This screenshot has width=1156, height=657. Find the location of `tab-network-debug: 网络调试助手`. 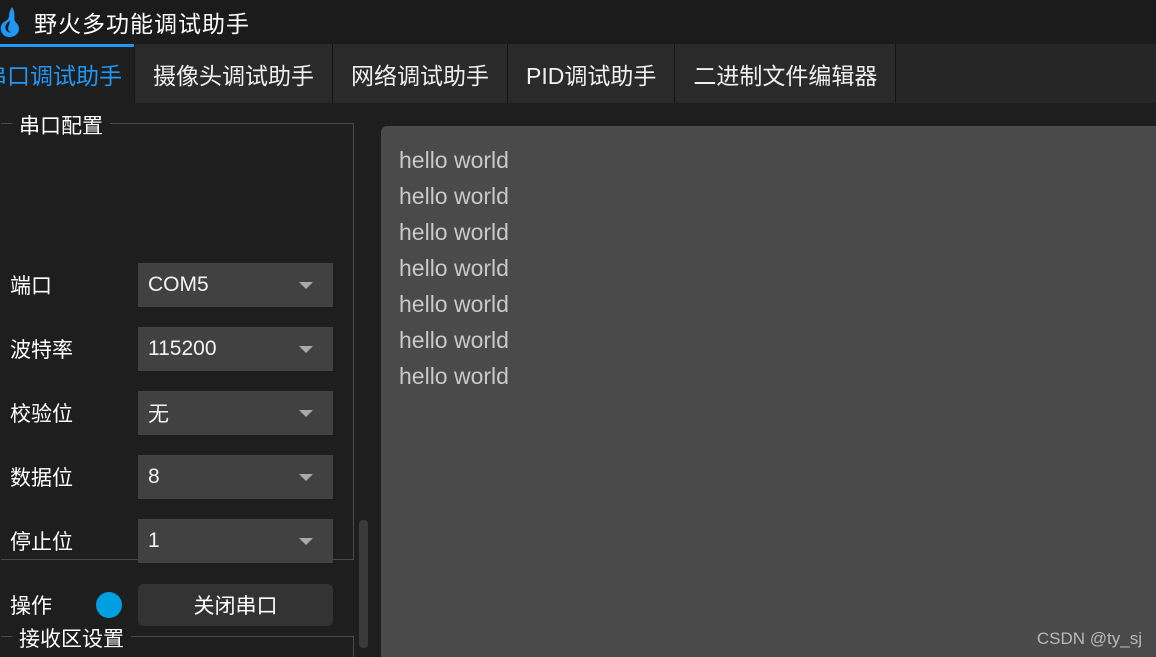

tab-network-debug: 网络调试助手 is located at coordinates (420, 73).